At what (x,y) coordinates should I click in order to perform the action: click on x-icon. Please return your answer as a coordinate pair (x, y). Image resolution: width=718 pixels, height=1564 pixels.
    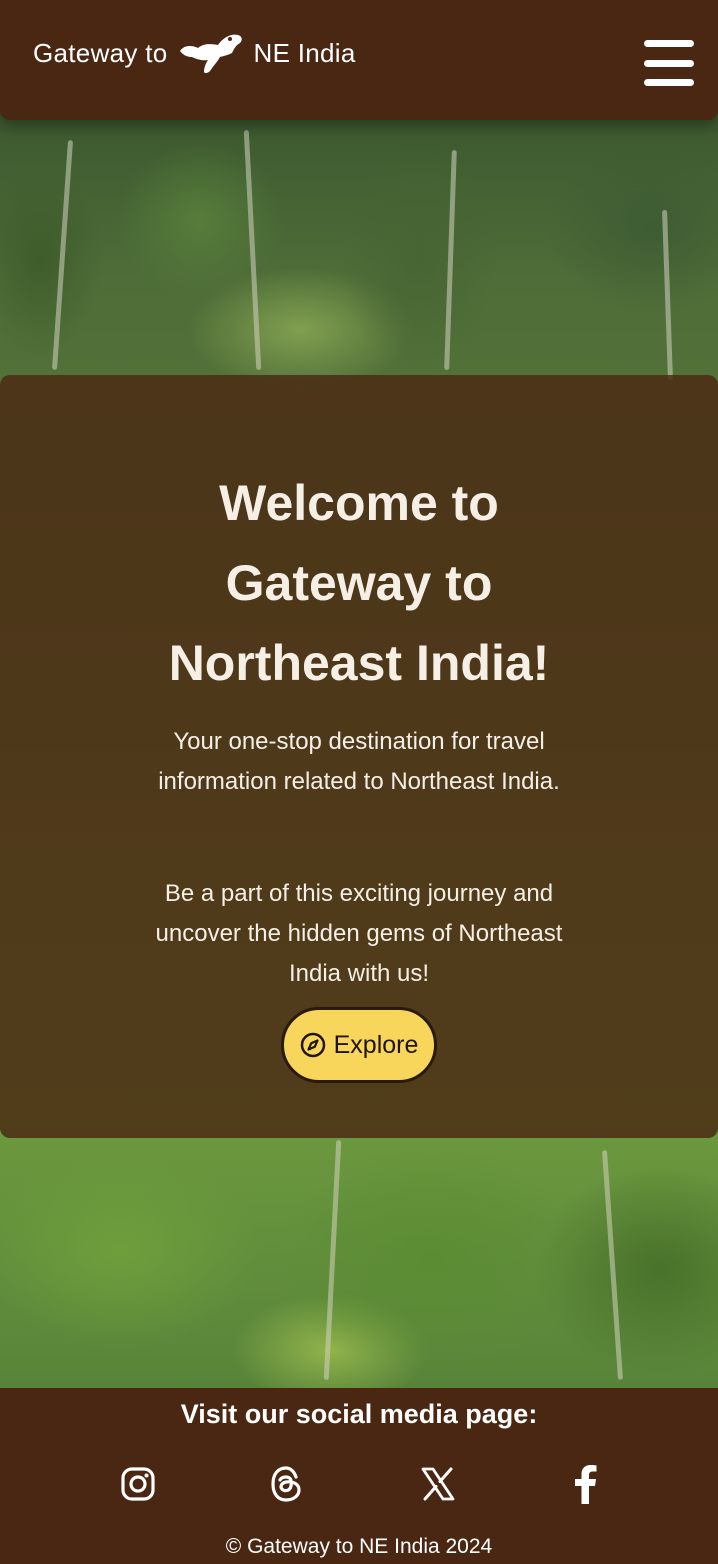
    Looking at the image, I should click on (438, 1484).